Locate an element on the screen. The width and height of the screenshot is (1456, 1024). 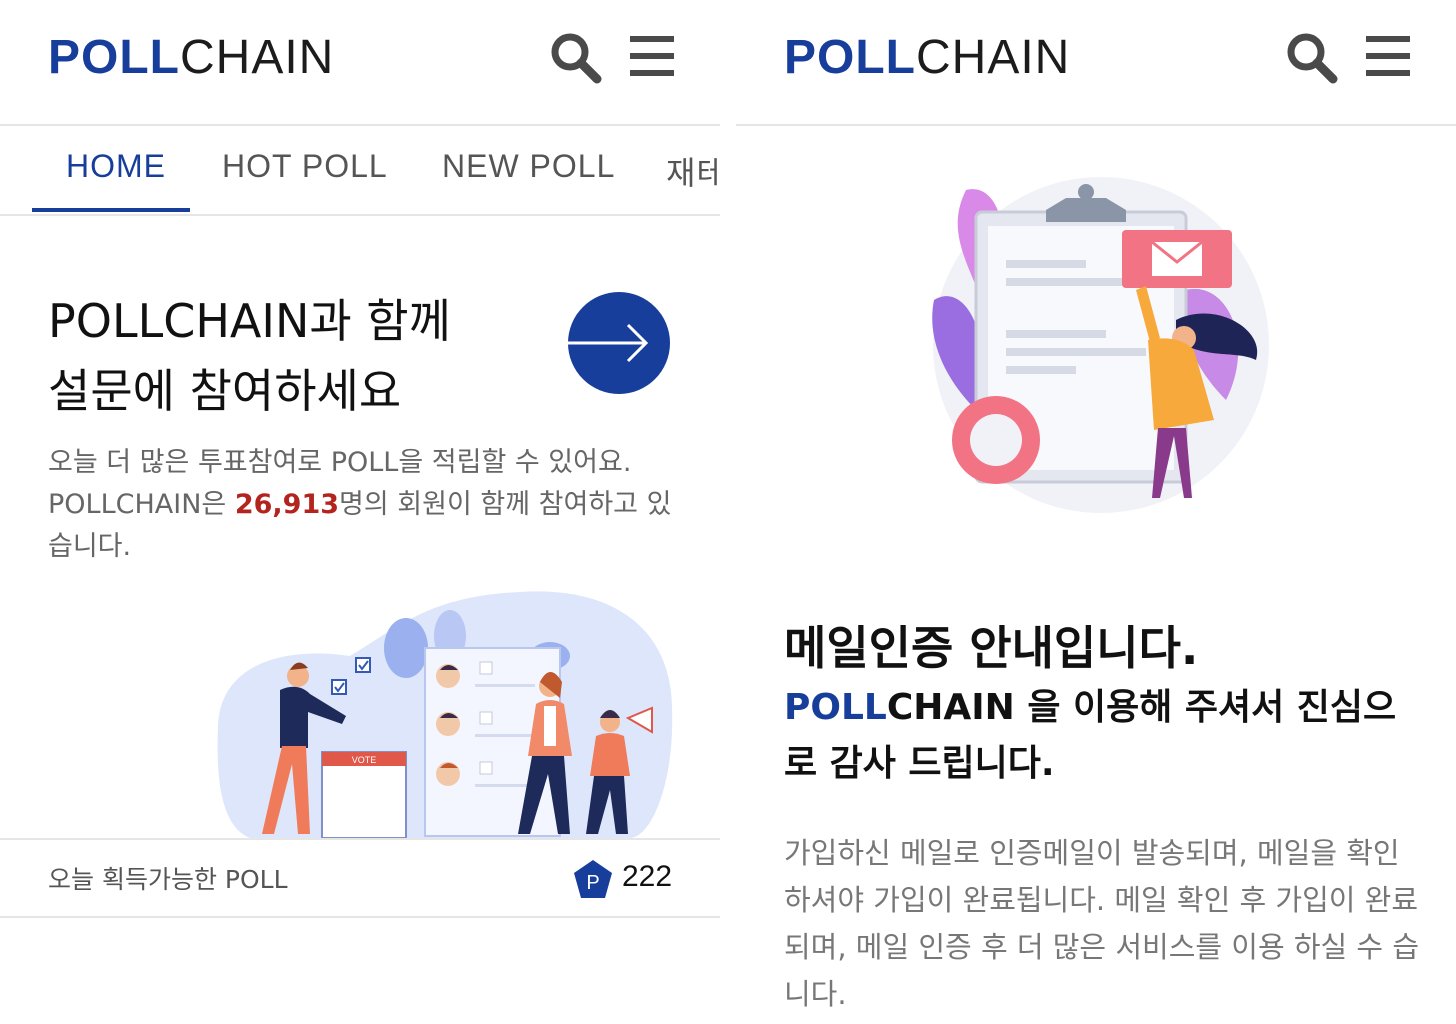
member-count: 26,913 is located at coordinates (287, 504).